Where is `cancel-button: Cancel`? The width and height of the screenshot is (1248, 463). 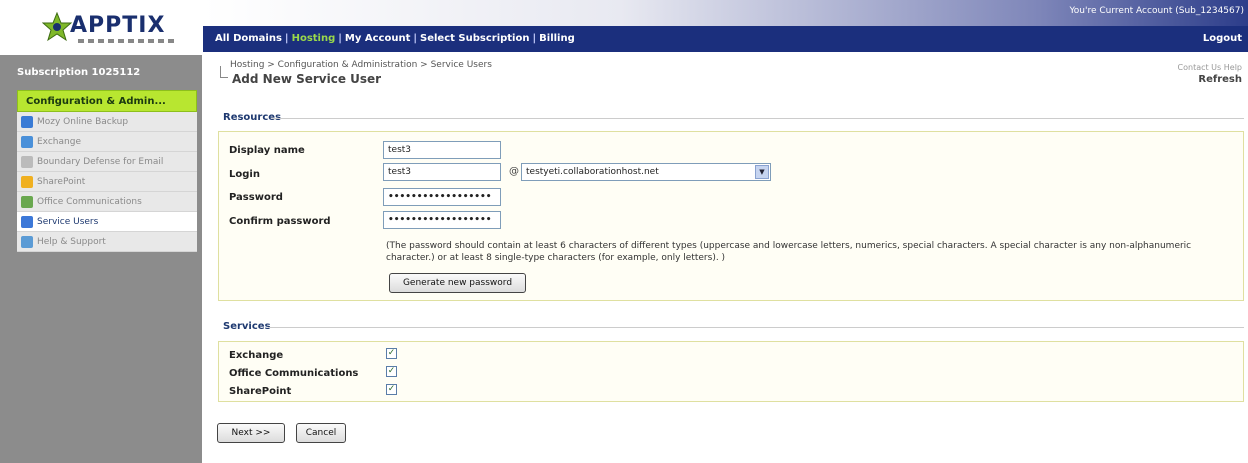
cancel-button: Cancel is located at coordinates (321, 433).